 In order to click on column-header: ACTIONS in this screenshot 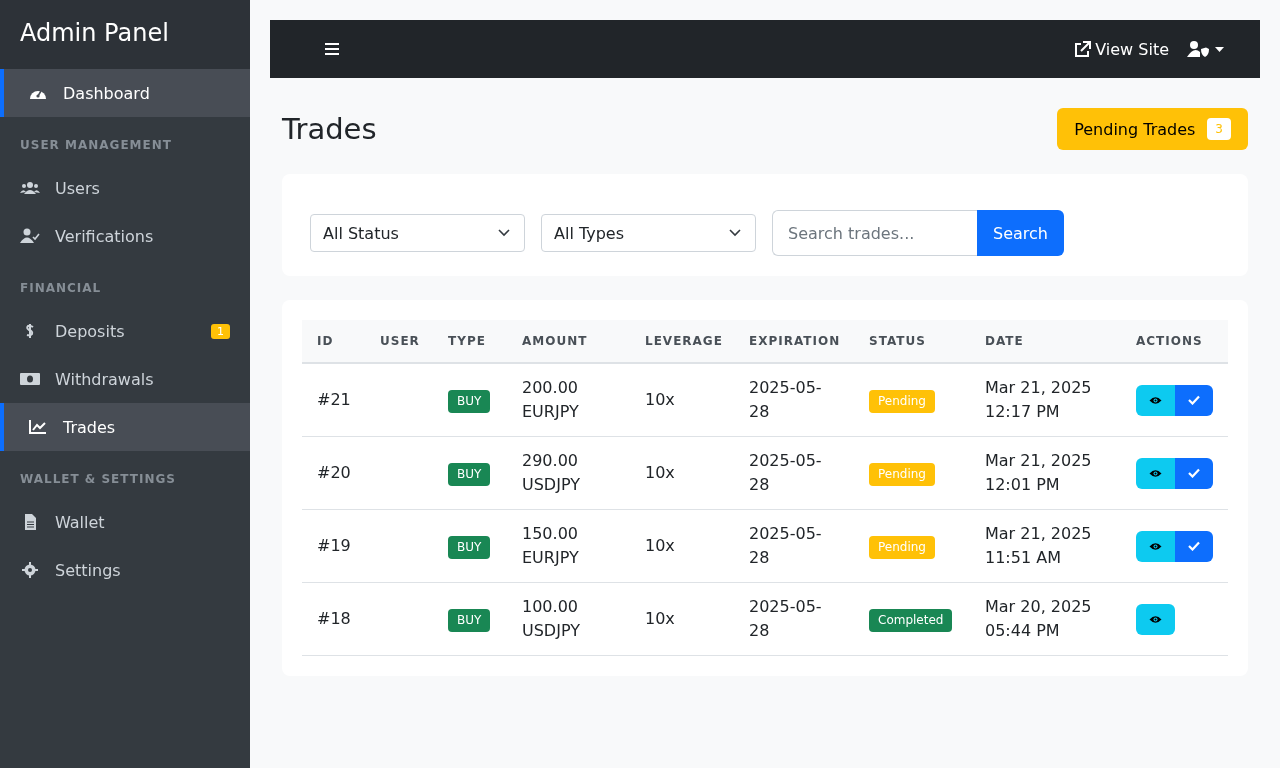, I will do `click(1174, 341)`.